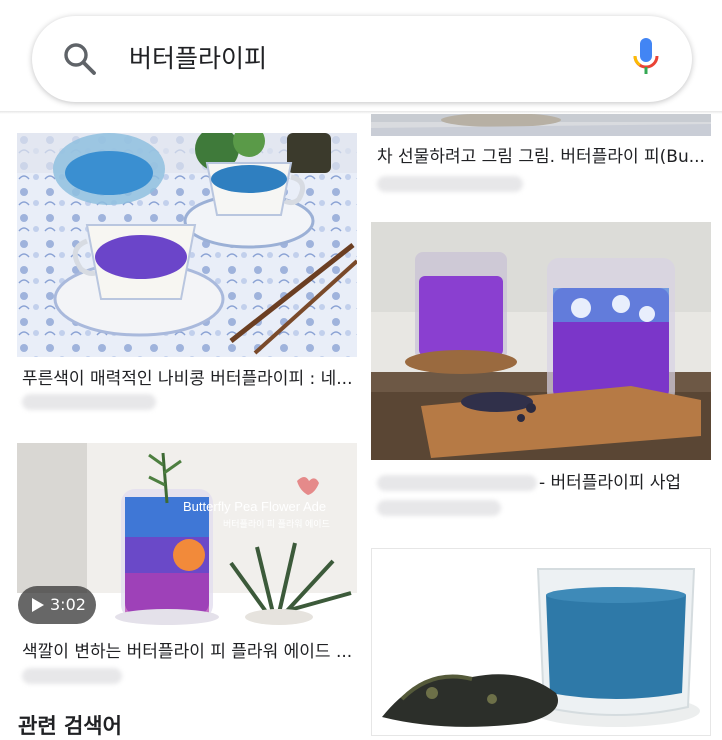 The image size is (722, 740). I want to click on microphone-icon, so click(646, 59).